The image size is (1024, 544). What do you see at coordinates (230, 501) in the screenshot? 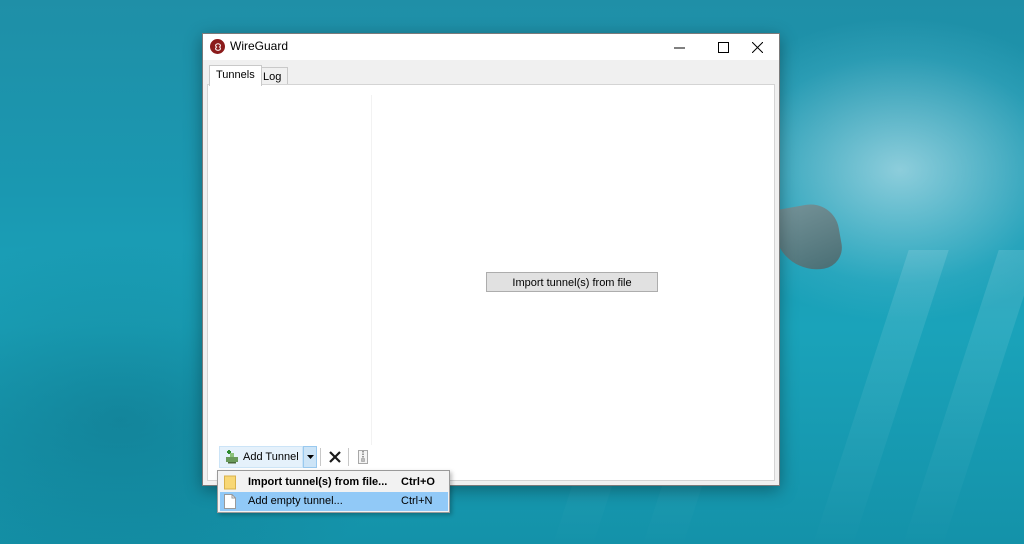
I see `document-icon` at bounding box center [230, 501].